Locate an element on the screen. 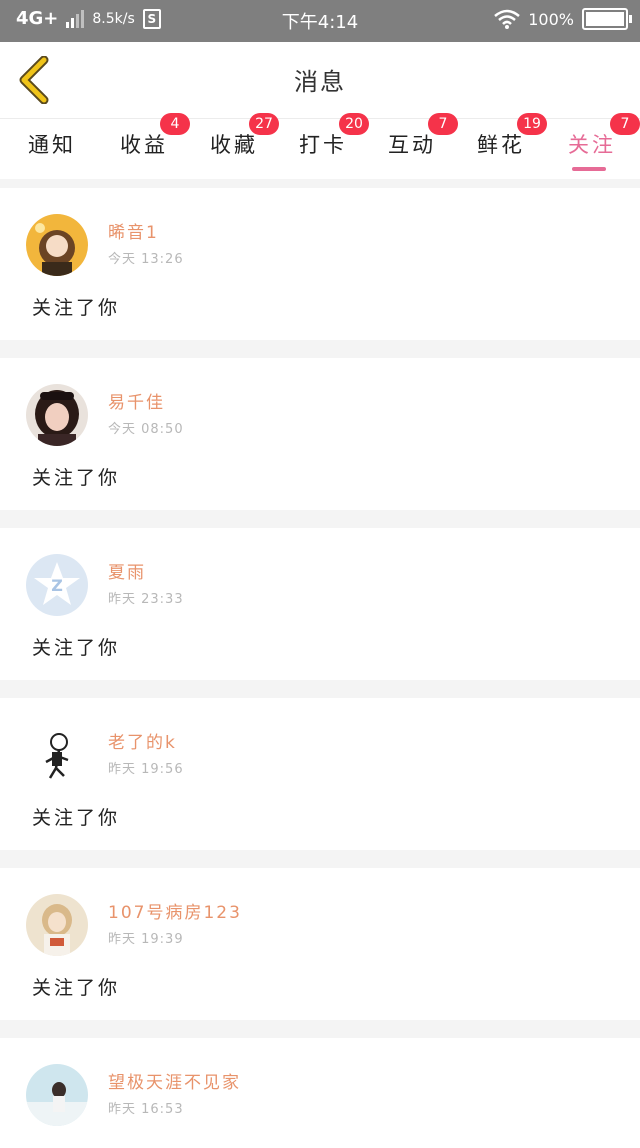 This screenshot has height=1148, width=640. tab-earnings: 收益 is located at coordinates (144, 144).